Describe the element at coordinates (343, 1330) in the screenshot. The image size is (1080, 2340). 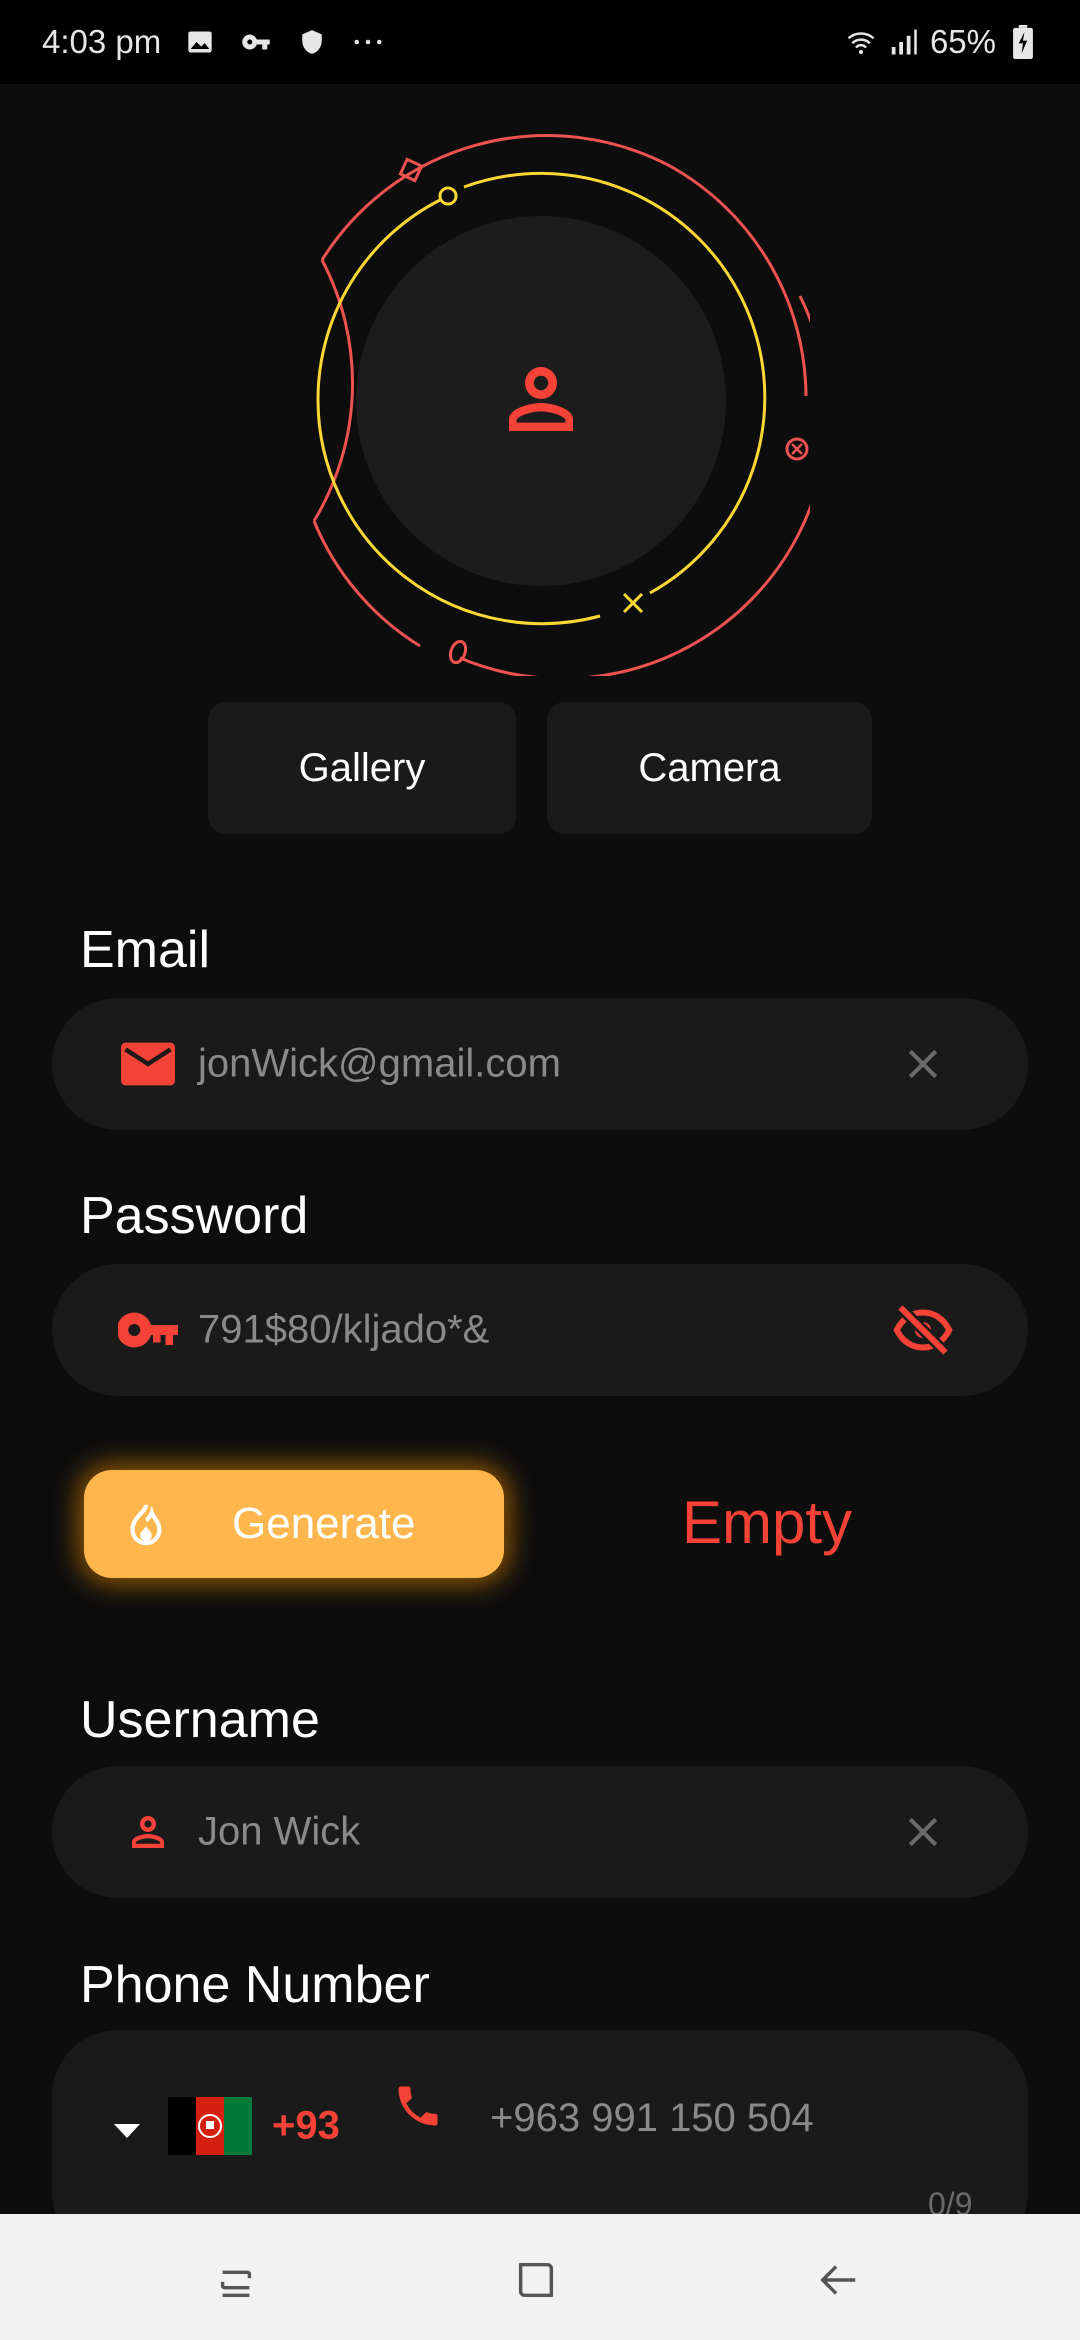
I see `password-input: 791$80/kljado*&` at that location.